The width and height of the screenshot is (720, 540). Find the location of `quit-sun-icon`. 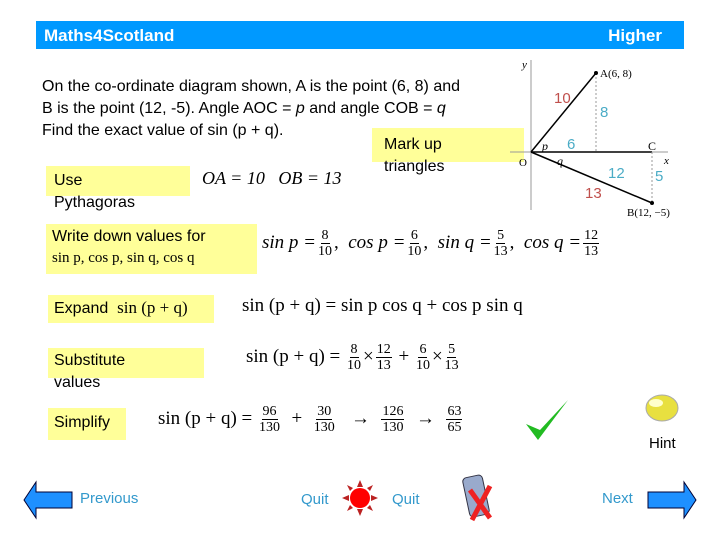

quit-sun-icon is located at coordinates (360, 498).